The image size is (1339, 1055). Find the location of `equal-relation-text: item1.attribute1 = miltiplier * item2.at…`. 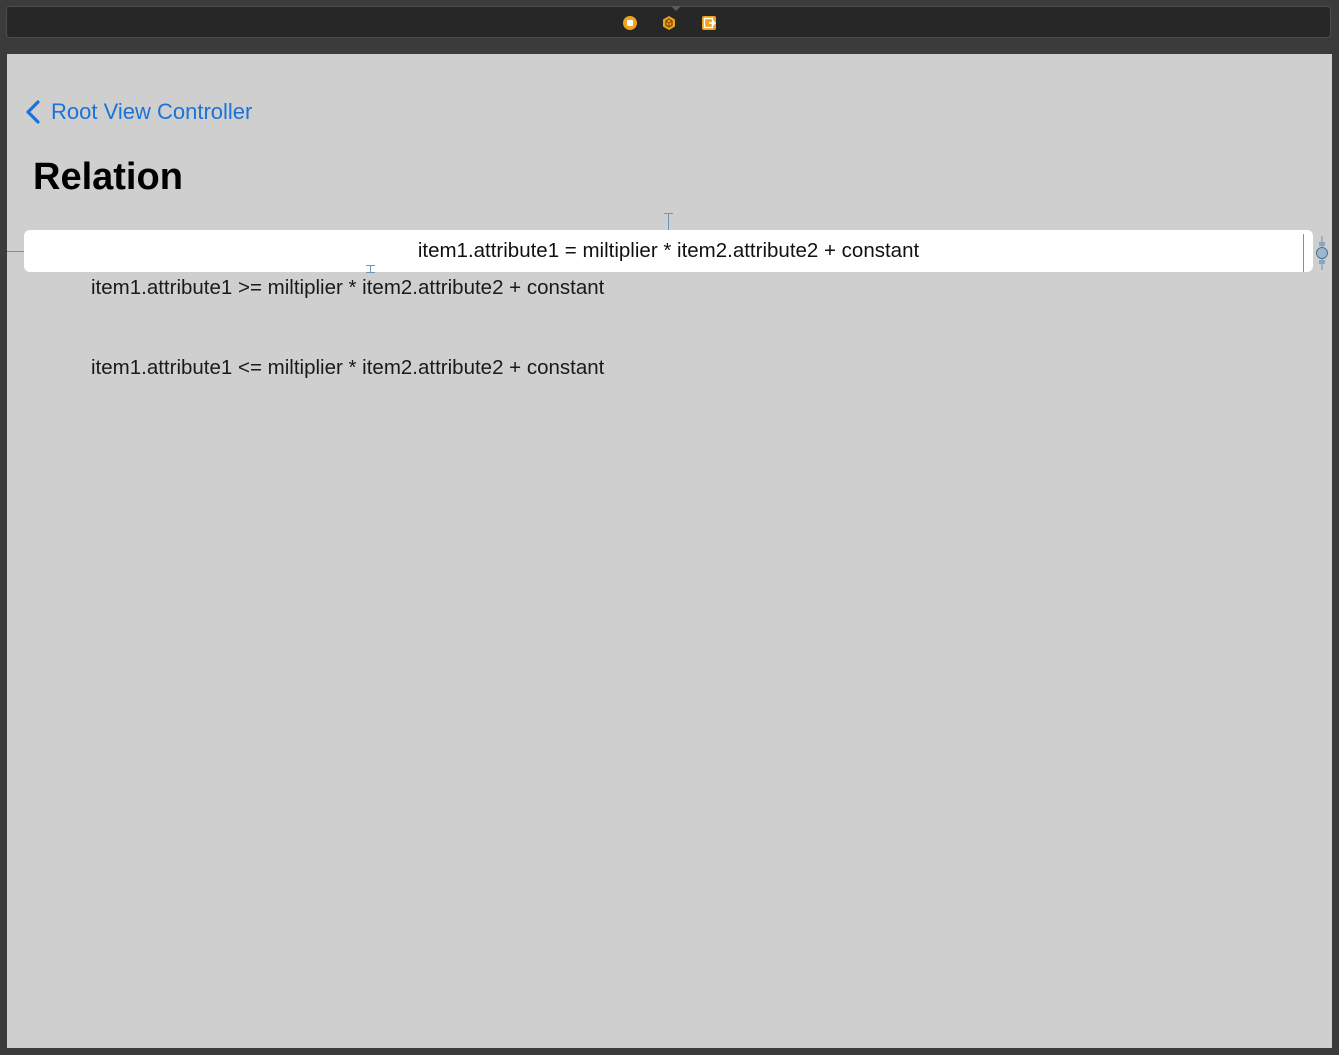

equal-relation-text: item1.attribute1 = miltiplier * item2.at… is located at coordinates (668, 250).